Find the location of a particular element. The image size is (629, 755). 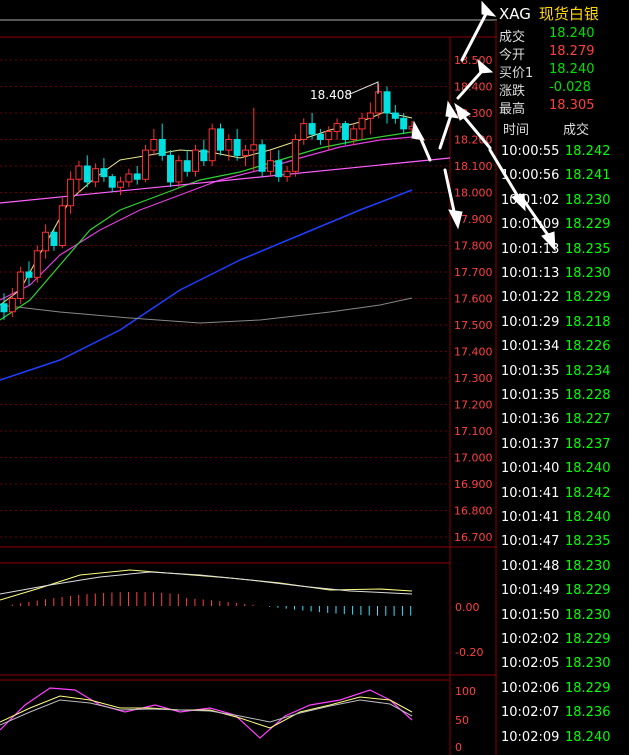

trade-row: 10:01:35 18.234 is located at coordinates (565, 374).